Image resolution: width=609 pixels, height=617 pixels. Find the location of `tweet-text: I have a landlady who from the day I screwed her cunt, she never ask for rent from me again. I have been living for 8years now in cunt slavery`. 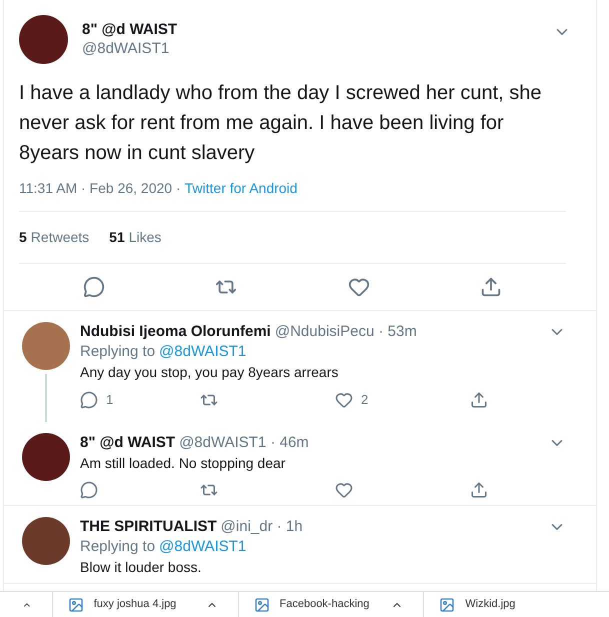

tweet-text: I have a landlady who from the day I screwed her cunt, she never ask for rent from me again. I have been living for 8years now in cunt slavery is located at coordinates (281, 123).